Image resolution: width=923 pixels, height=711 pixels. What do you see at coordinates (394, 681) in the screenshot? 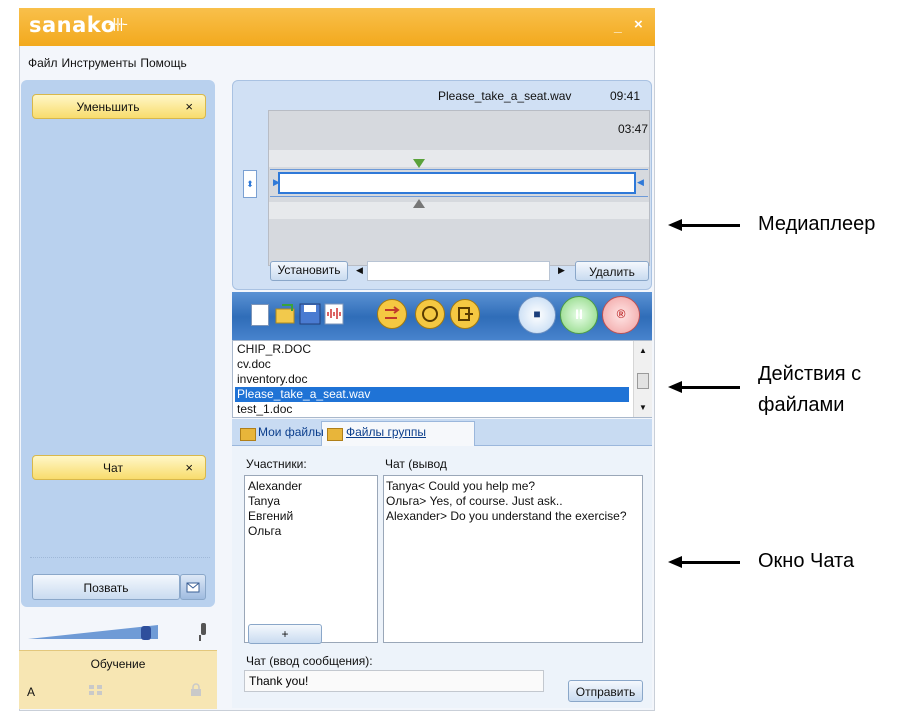
I see `chat-input` at bounding box center [394, 681].